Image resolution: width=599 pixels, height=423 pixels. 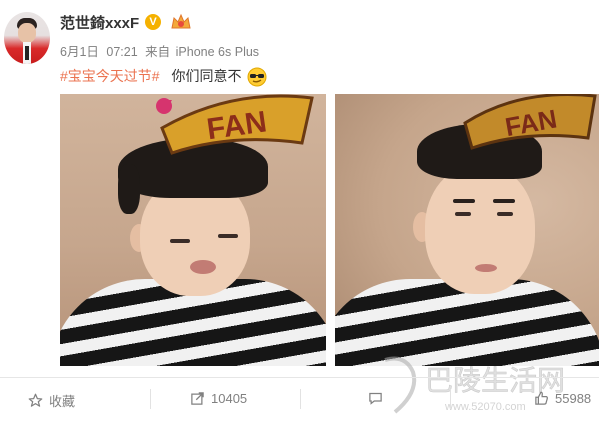 What do you see at coordinates (163, 76) in the screenshot?
I see `post-text: #宝宝今天过节# 你们同意不` at bounding box center [163, 76].